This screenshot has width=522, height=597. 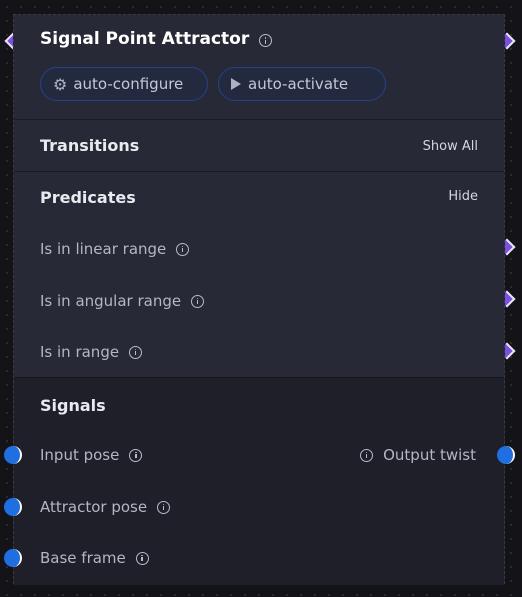 I want to click on transitions-section: Transitions Show All, so click(x=259, y=145).